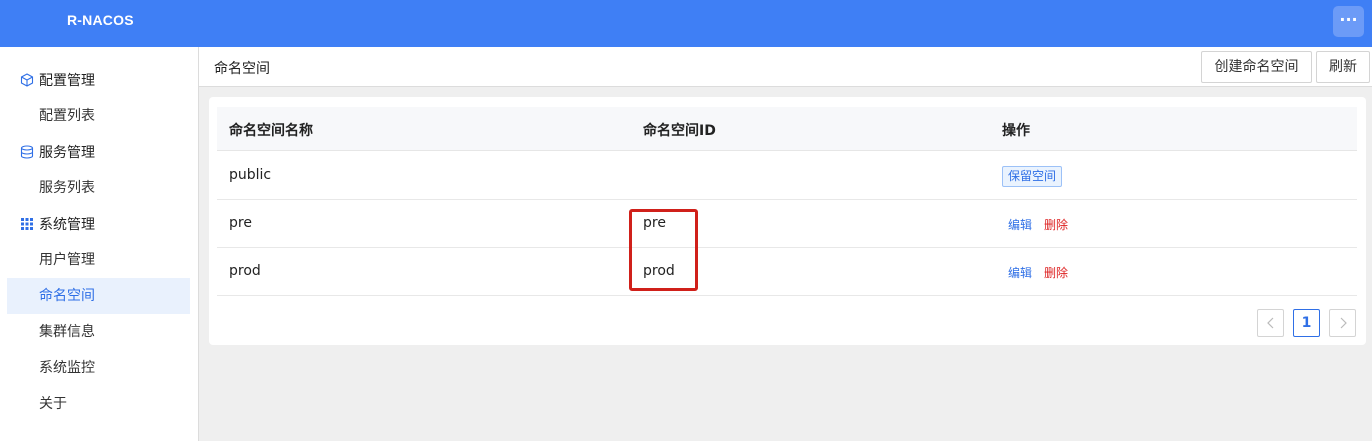 This screenshot has height=441, width=1372. What do you see at coordinates (785, 67) in the screenshot?
I see `page-header: 命名空间 创建命名空间 刷新` at bounding box center [785, 67].